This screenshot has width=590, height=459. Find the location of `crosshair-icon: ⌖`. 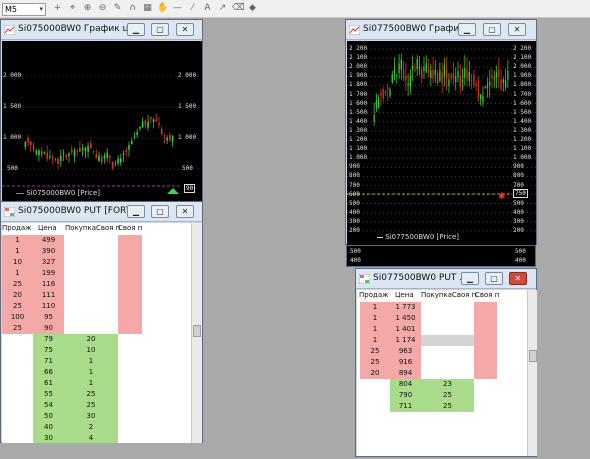

crosshair-icon: ⌖ is located at coordinates (72, 8).